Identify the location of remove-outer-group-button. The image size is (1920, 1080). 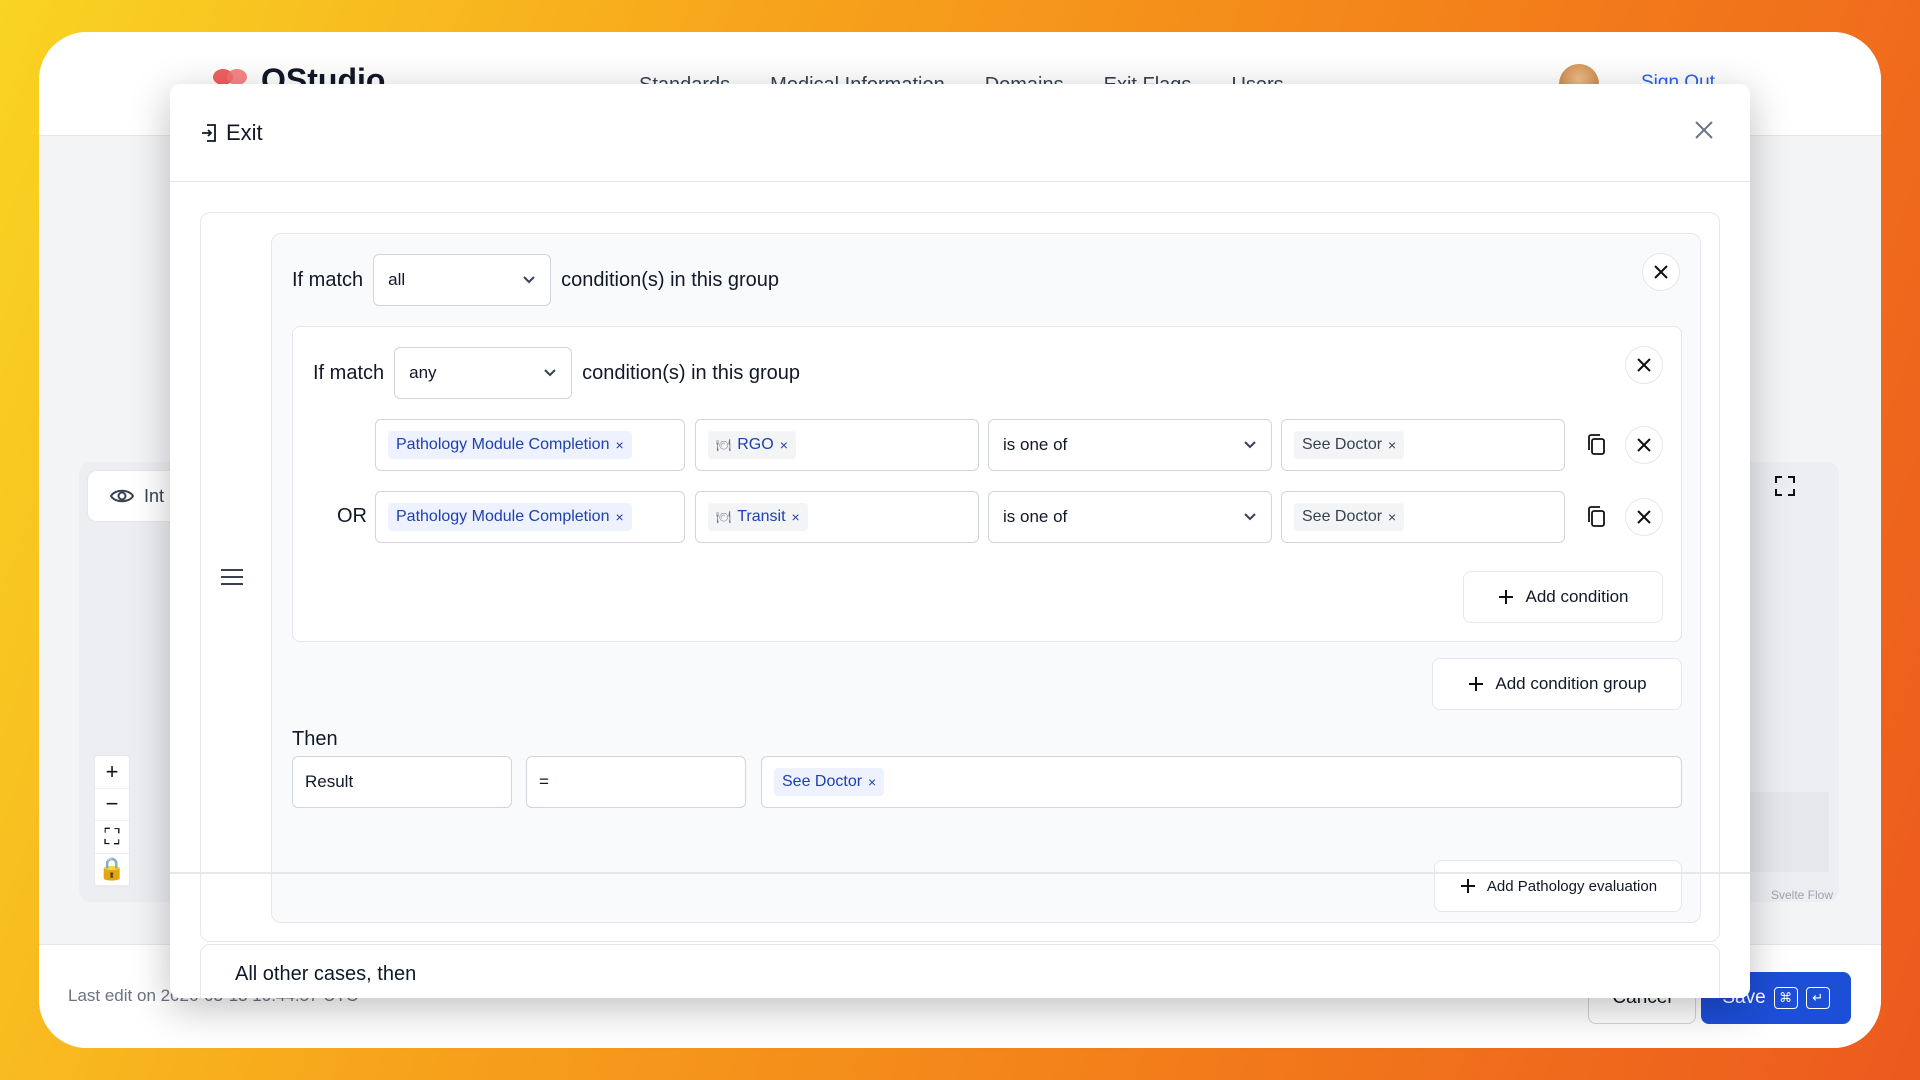
(1661, 272).